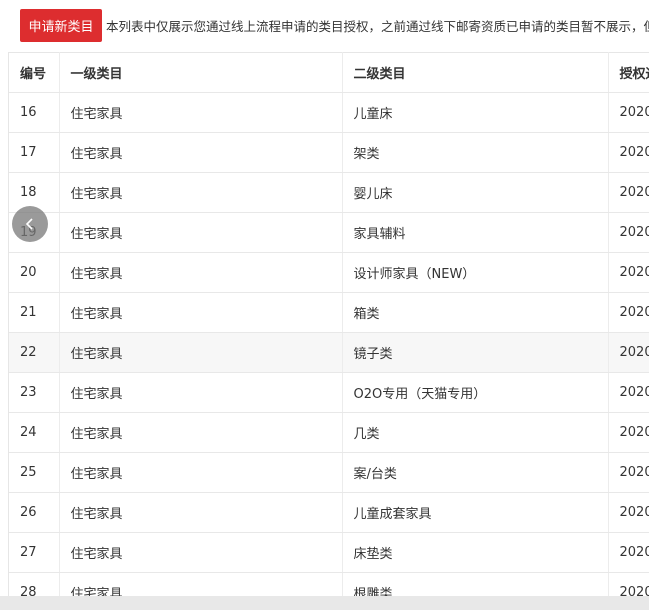 The image size is (649, 610). I want to click on table-row: 23 住宅家具 O2O专用（天猫专用） 2020, so click(329, 392).